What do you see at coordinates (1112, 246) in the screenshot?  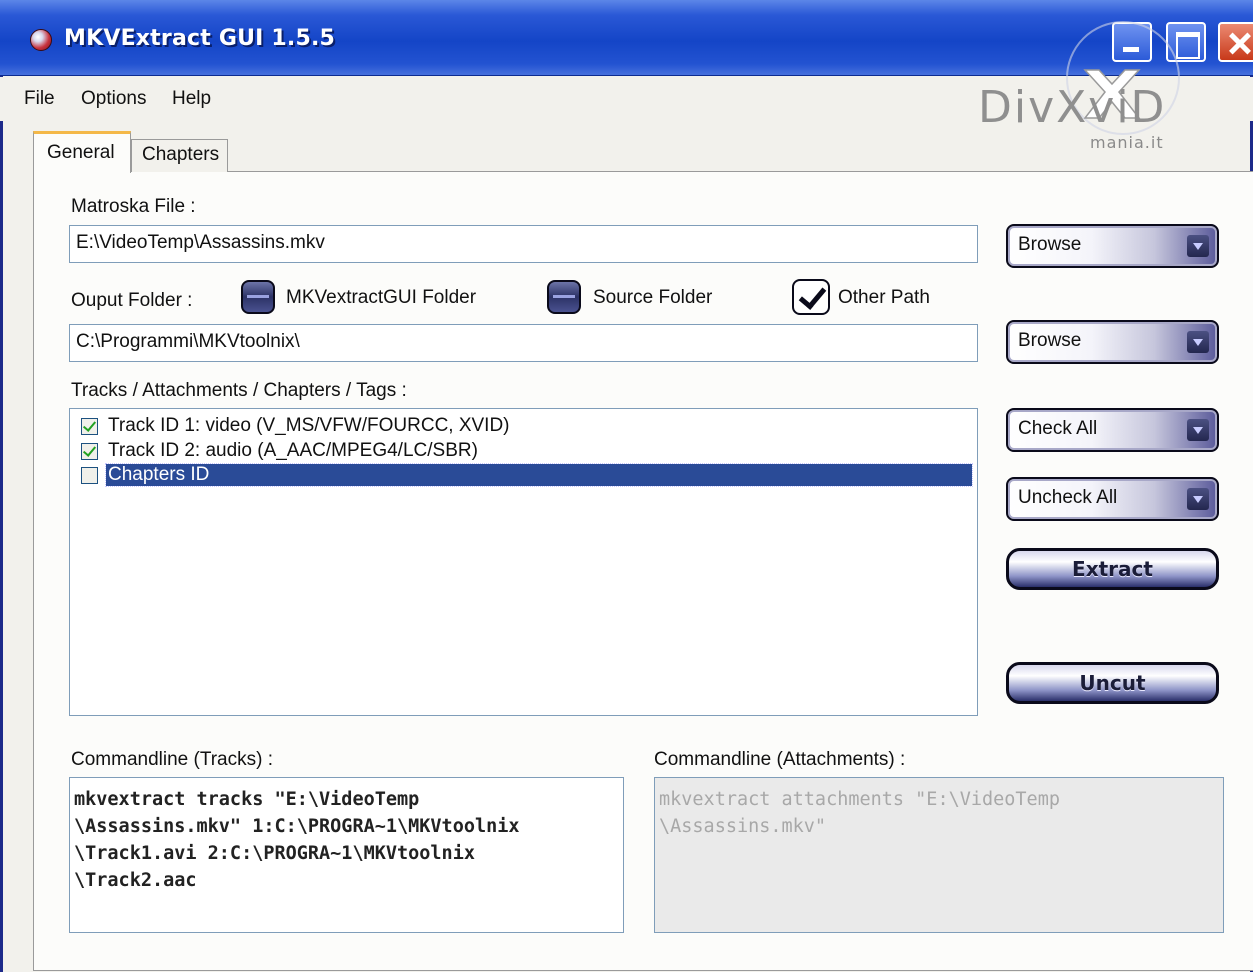 I see `browse-matroska-button: Browse` at bounding box center [1112, 246].